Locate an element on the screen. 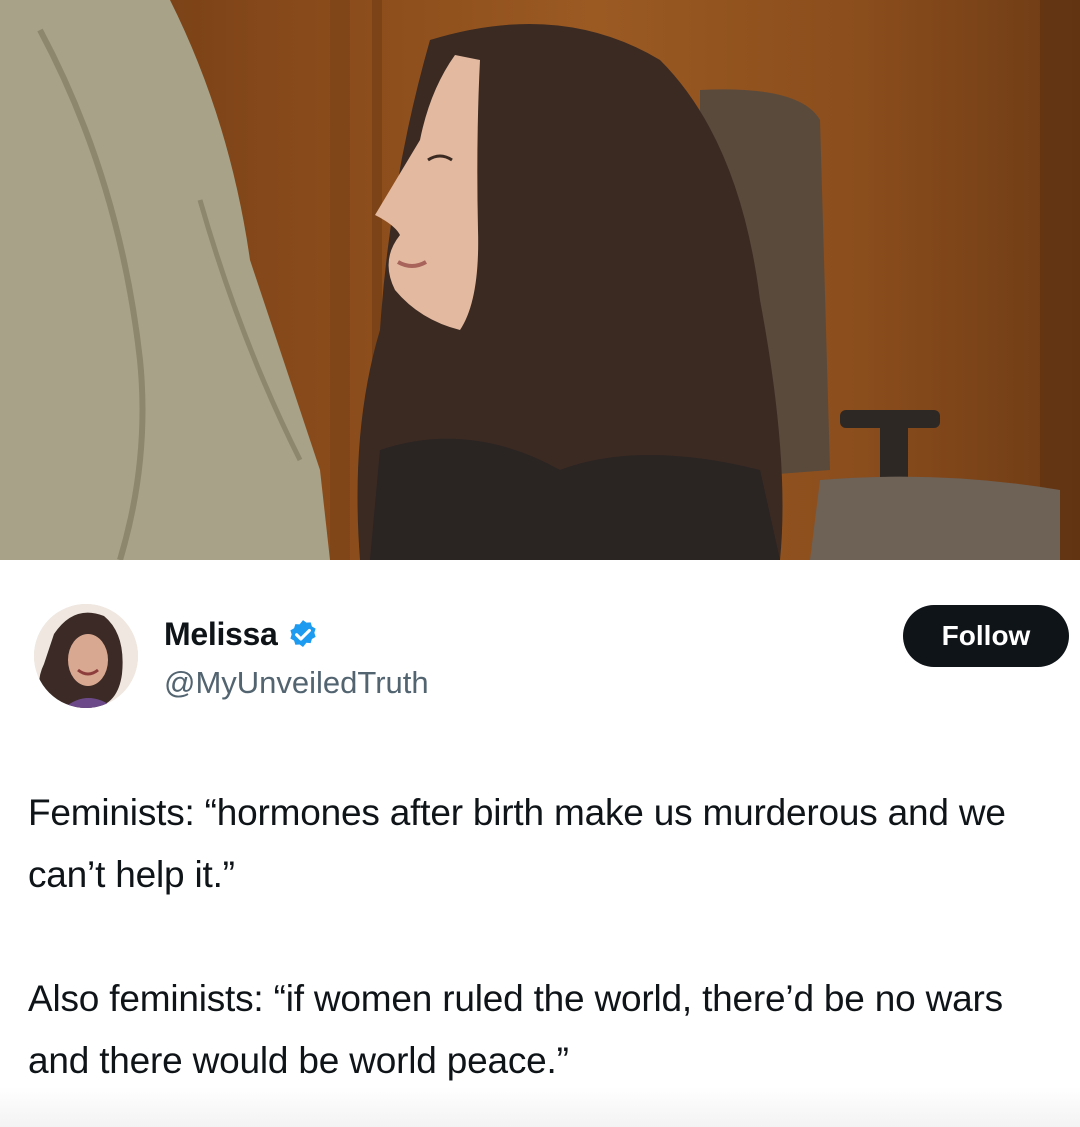 The width and height of the screenshot is (1080, 1127). author-name-row: Melissa is located at coordinates (242, 634).